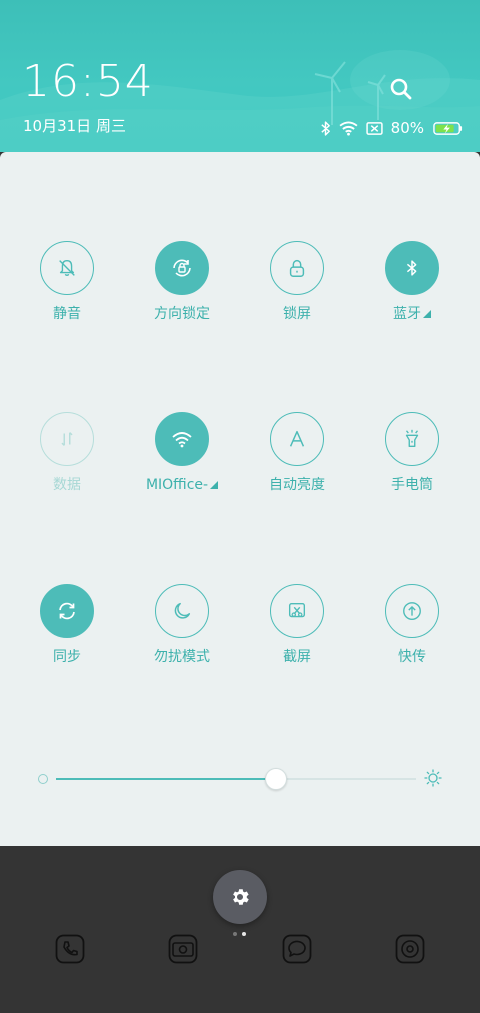 The height and width of the screenshot is (1013, 480). I want to click on toggle-do-not-disturb: 勿扰模式, so click(182, 625).